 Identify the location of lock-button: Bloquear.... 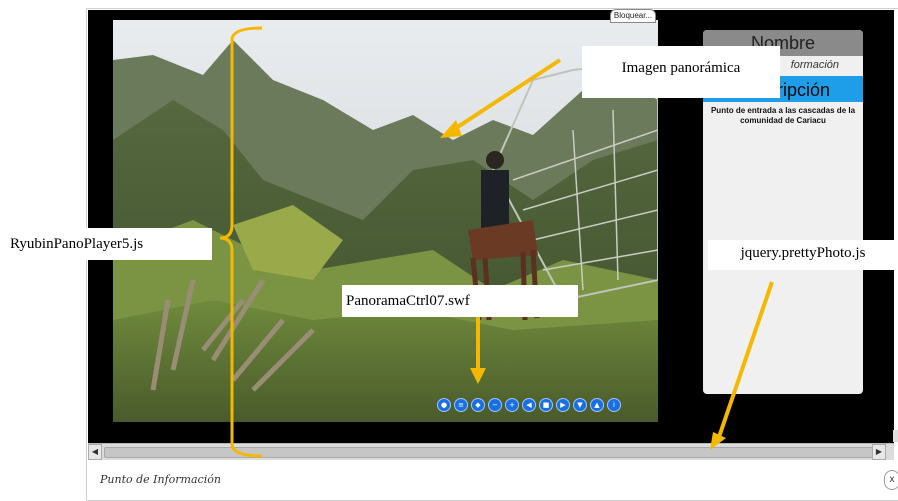
(633, 16).